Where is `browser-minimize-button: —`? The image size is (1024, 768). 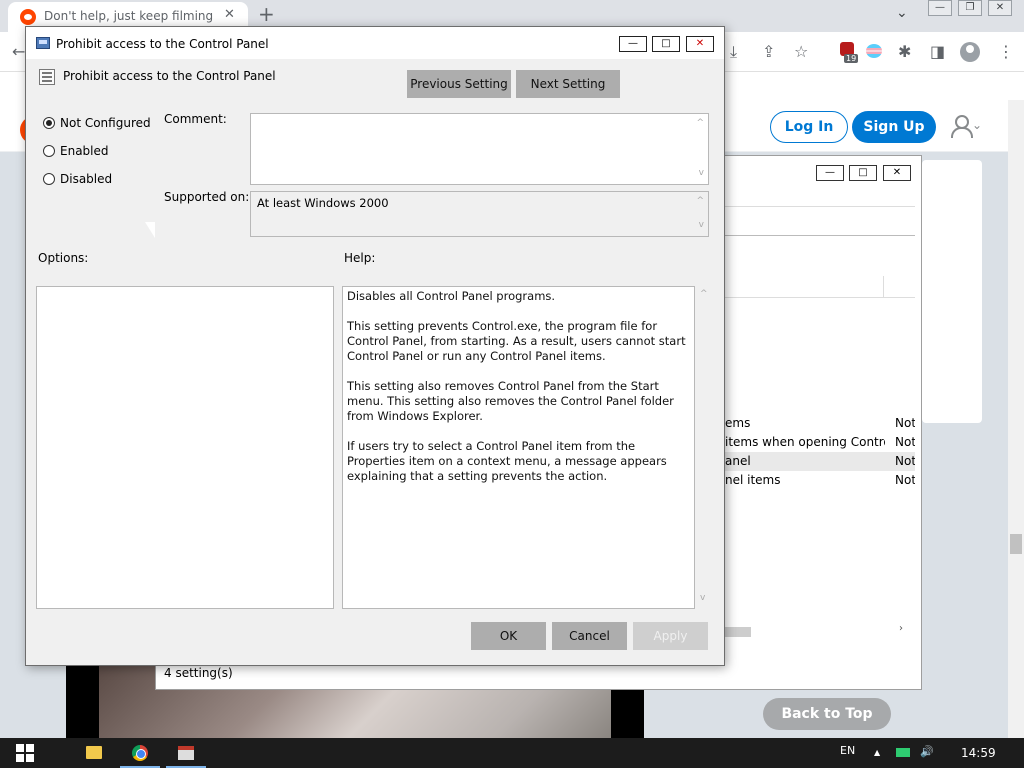 browser-minimize-button: — is located at coordinates (940, 8).